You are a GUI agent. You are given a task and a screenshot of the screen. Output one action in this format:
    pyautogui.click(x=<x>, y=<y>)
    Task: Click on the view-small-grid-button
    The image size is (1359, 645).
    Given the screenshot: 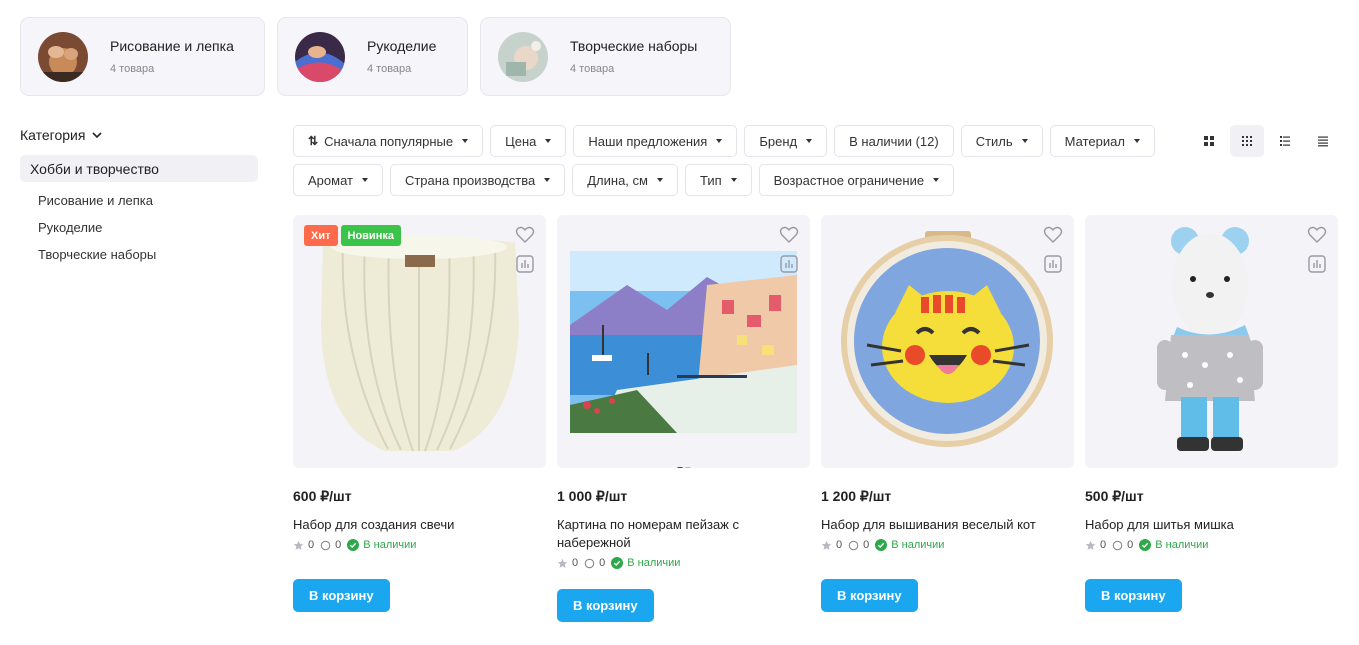 What is the action you would take?
    pyautogui.click(x=1247, y=141)
    